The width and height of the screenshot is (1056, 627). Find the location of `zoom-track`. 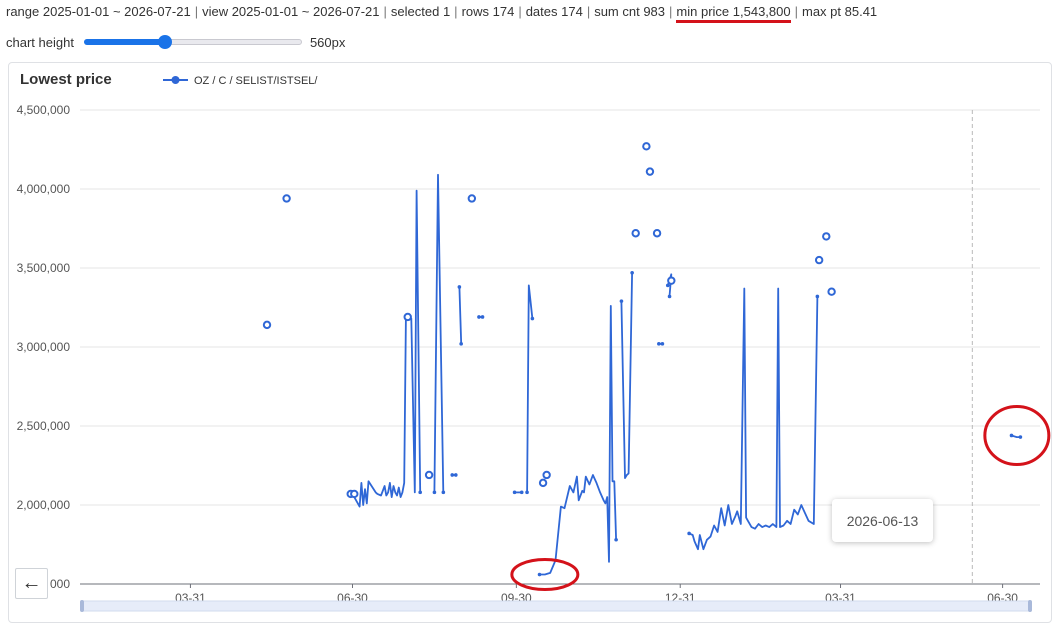

zoom-track is located at coordinates (556, 606).